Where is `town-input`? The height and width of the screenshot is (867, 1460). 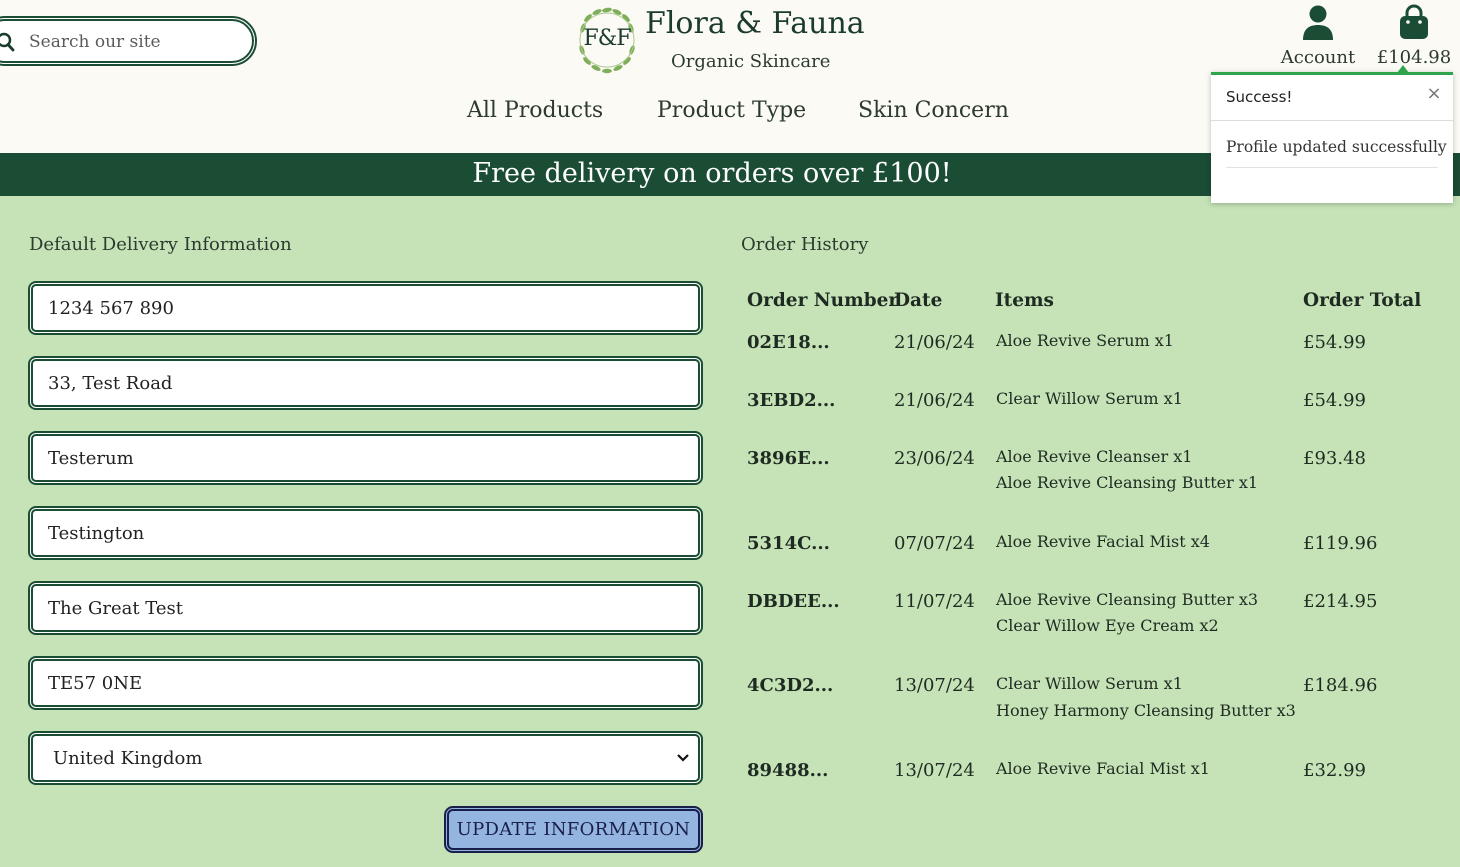
town-input is located at coordinates (365, 458).